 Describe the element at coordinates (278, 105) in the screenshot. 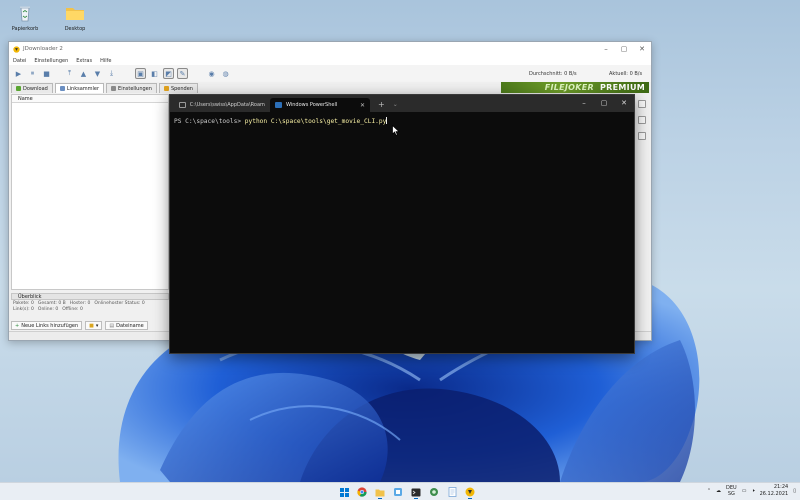

I see `powershell-icon` at that location.